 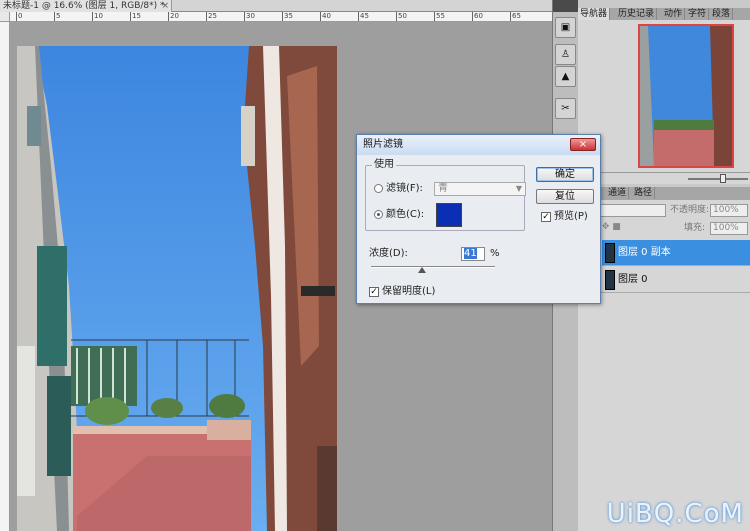 What do you see at coordinates (58, 16) in the screenshot?
I see `ruler-tick-label: 5` at bounding box center [58, 16].